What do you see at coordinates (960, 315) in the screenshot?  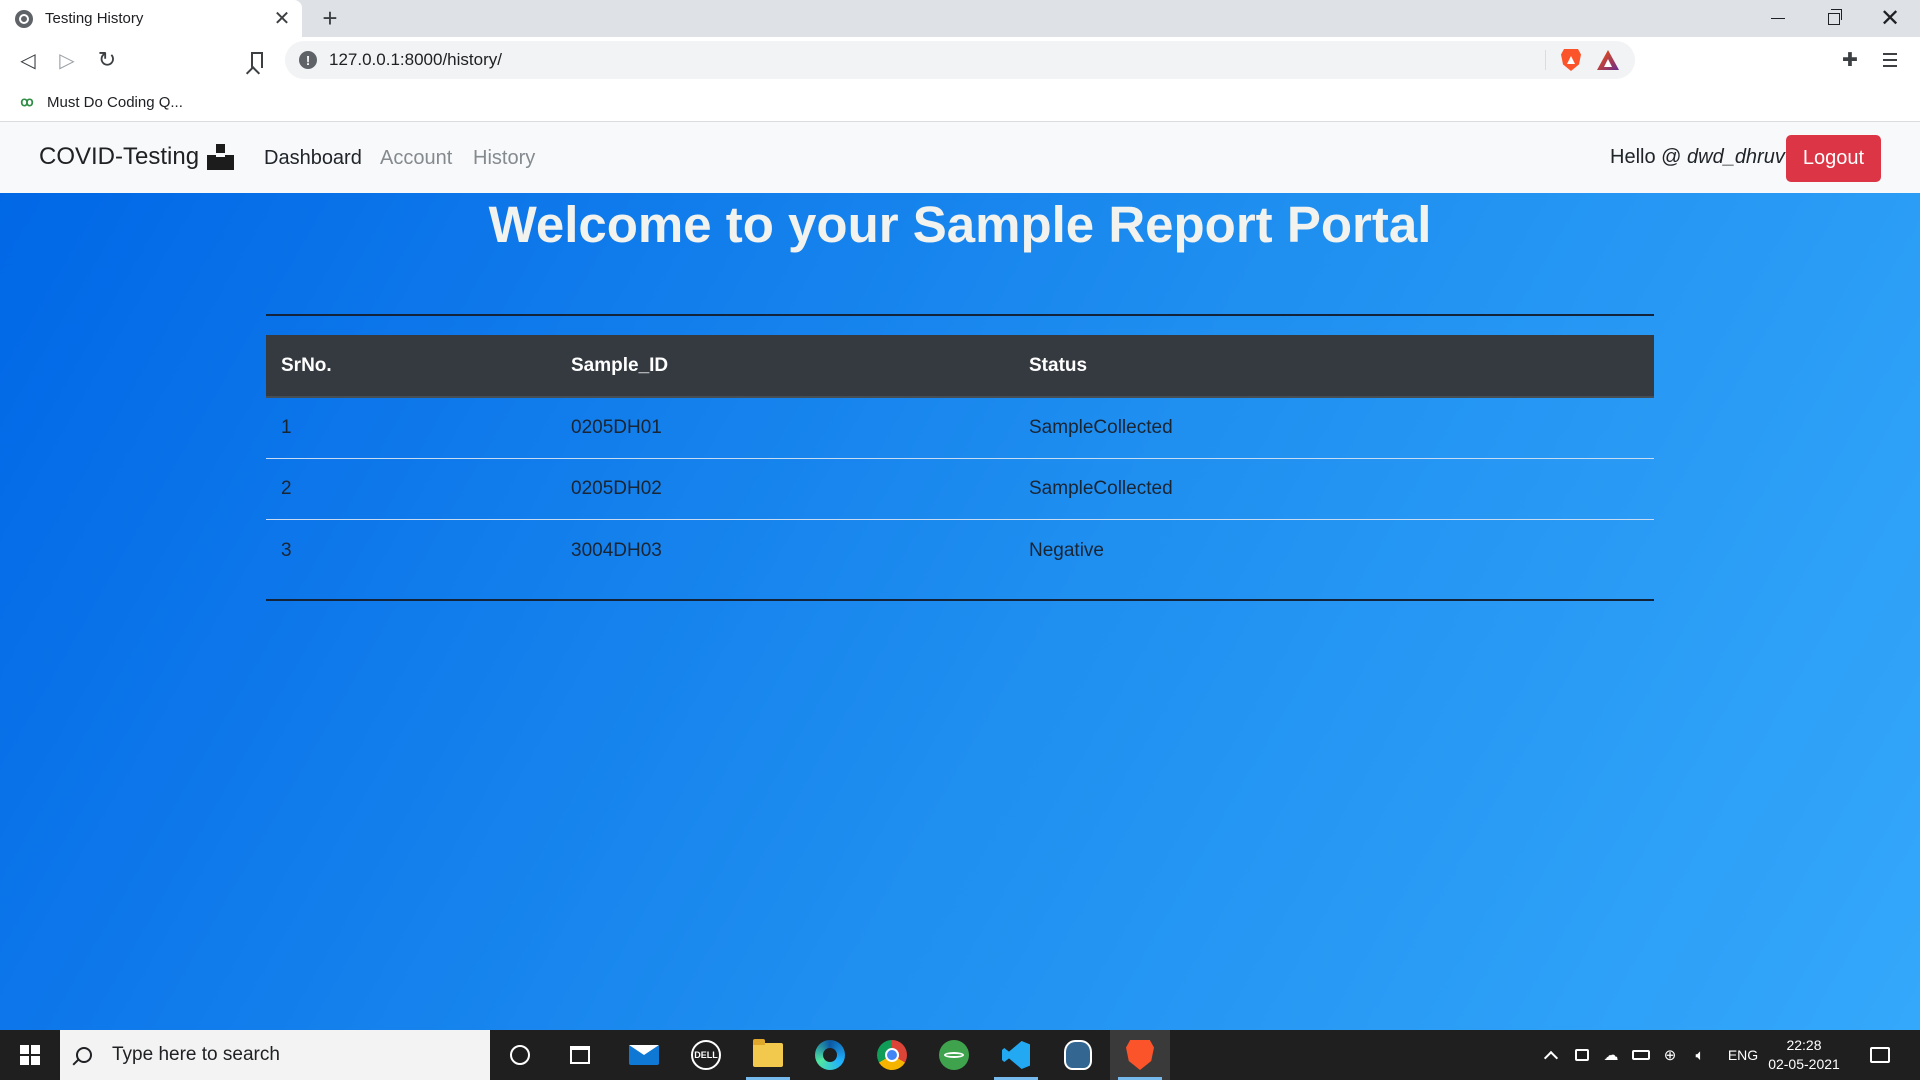 I see `divider-top` at bounding box center [960, 315].